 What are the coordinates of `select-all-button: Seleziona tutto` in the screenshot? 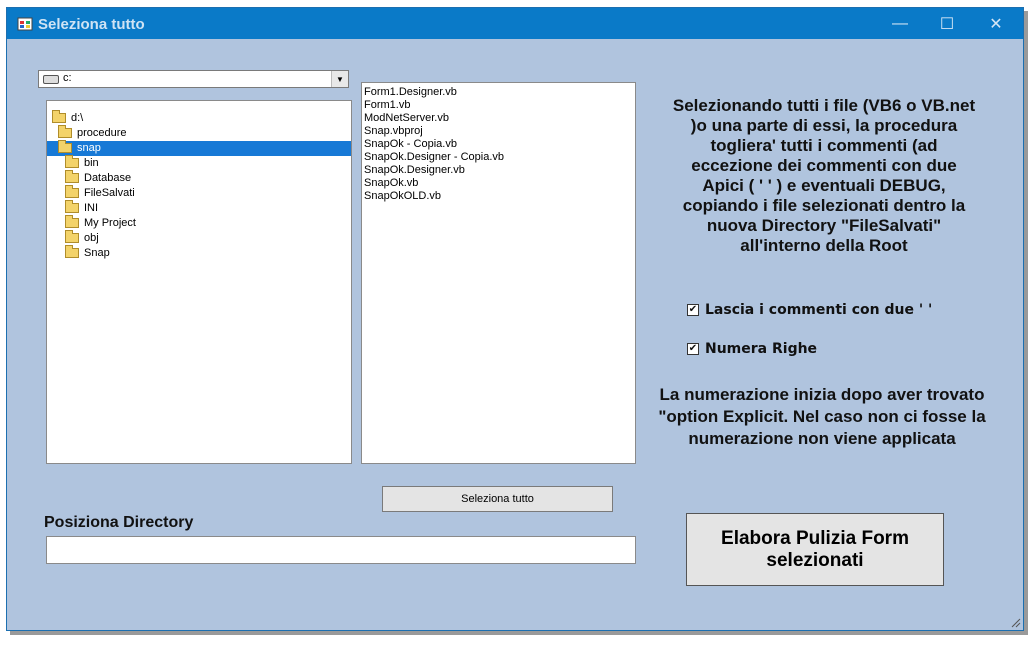 It's located at (497, 499).